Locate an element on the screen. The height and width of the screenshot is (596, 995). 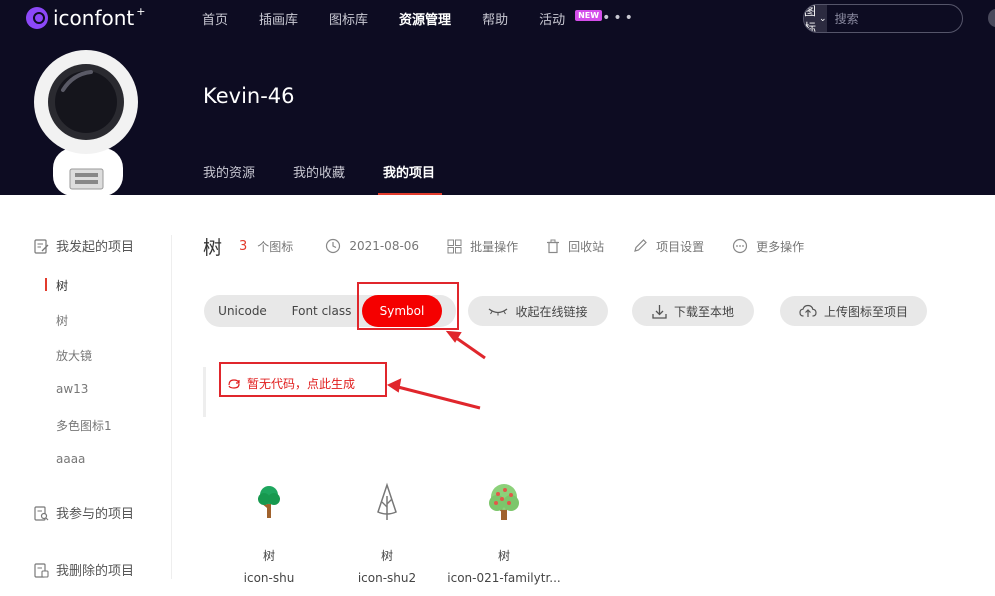
nav-item-illustrations: 插画库 is located at coordinates (278, 18).